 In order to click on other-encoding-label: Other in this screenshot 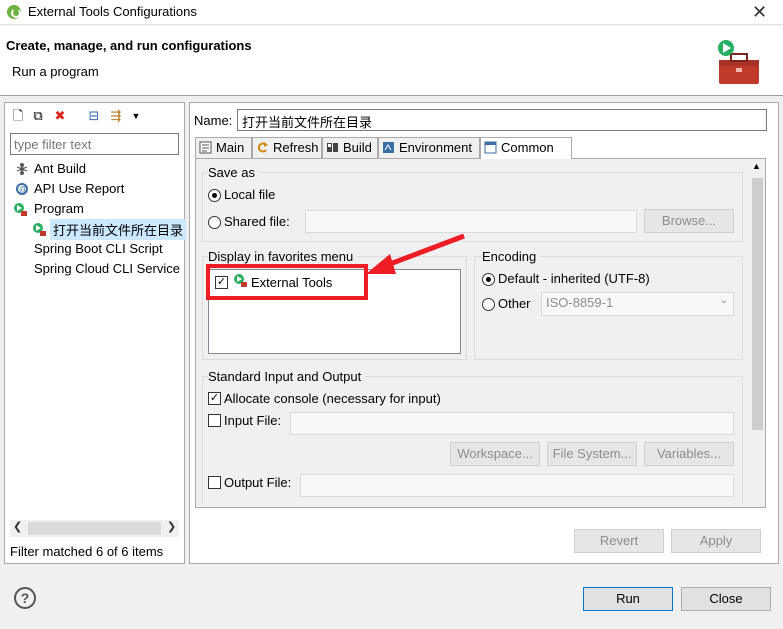, I will do `click(514, 303)`.